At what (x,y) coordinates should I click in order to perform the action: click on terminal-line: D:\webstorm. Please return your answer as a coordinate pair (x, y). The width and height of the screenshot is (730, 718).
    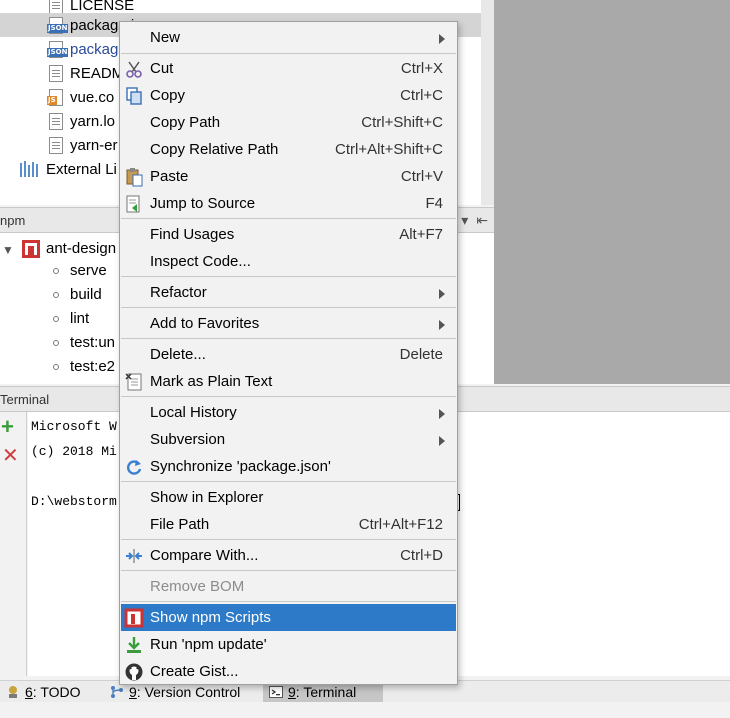
    Looking at the image, I should click on (74, 501).